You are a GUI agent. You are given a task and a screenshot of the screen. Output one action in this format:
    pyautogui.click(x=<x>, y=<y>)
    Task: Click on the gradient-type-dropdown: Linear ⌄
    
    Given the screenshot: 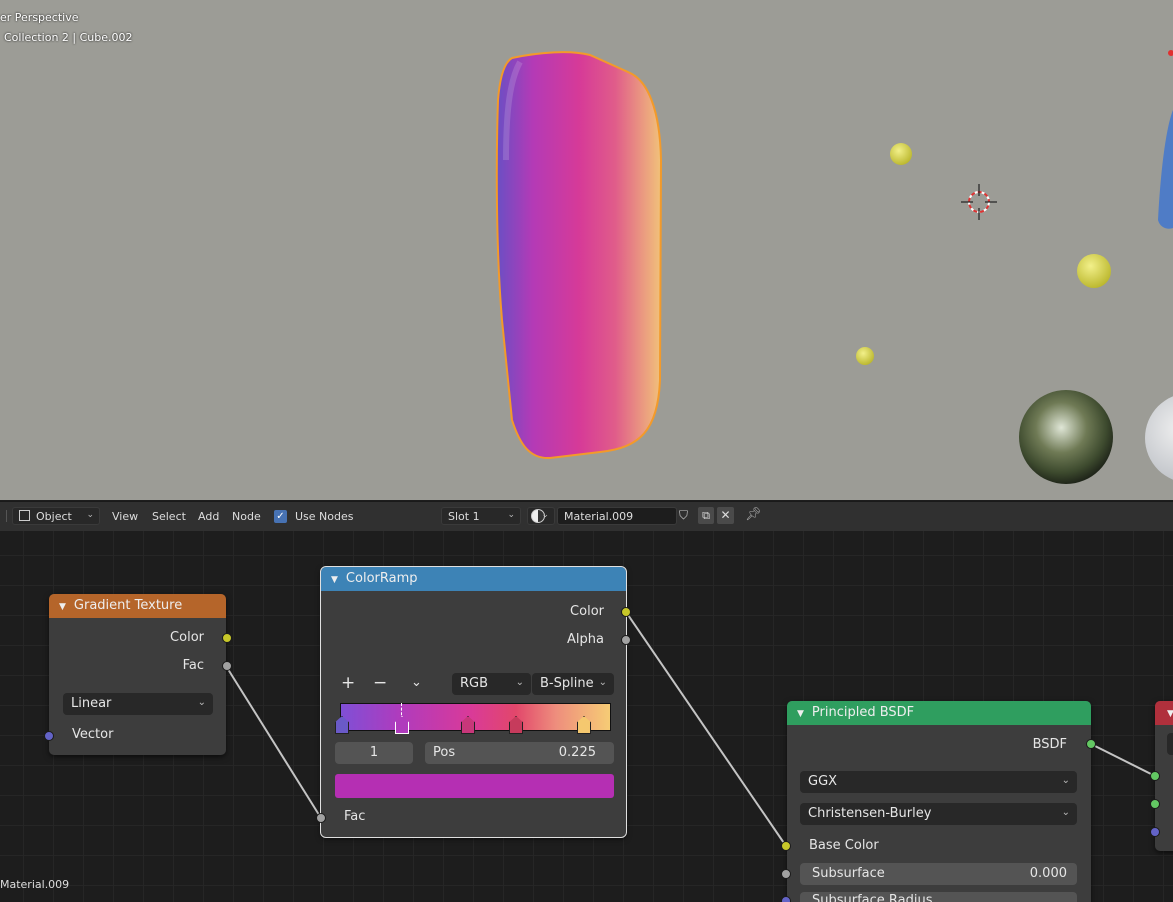 What is the action you would take?
    pyautogui.click(x=138, y=704)
    